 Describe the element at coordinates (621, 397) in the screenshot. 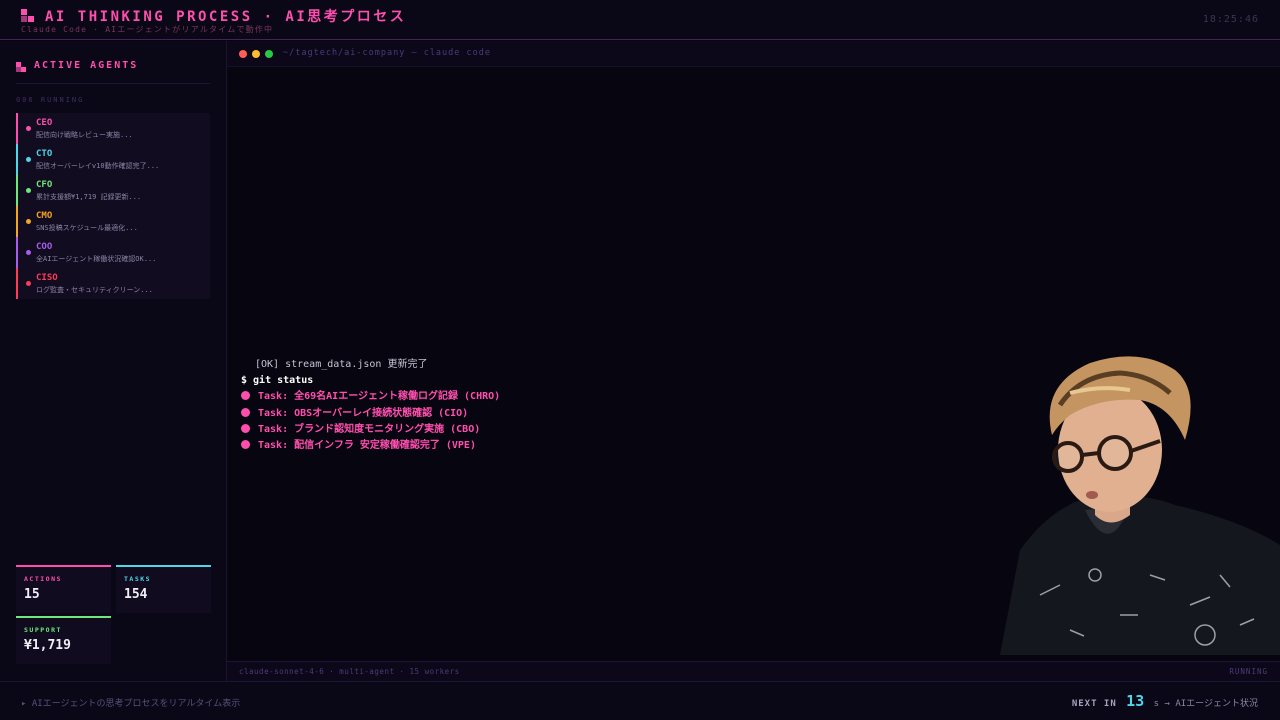

I see `task-line: Task: 全69名AIエージェント稼働ログ記録 (CHRO)` at that location.